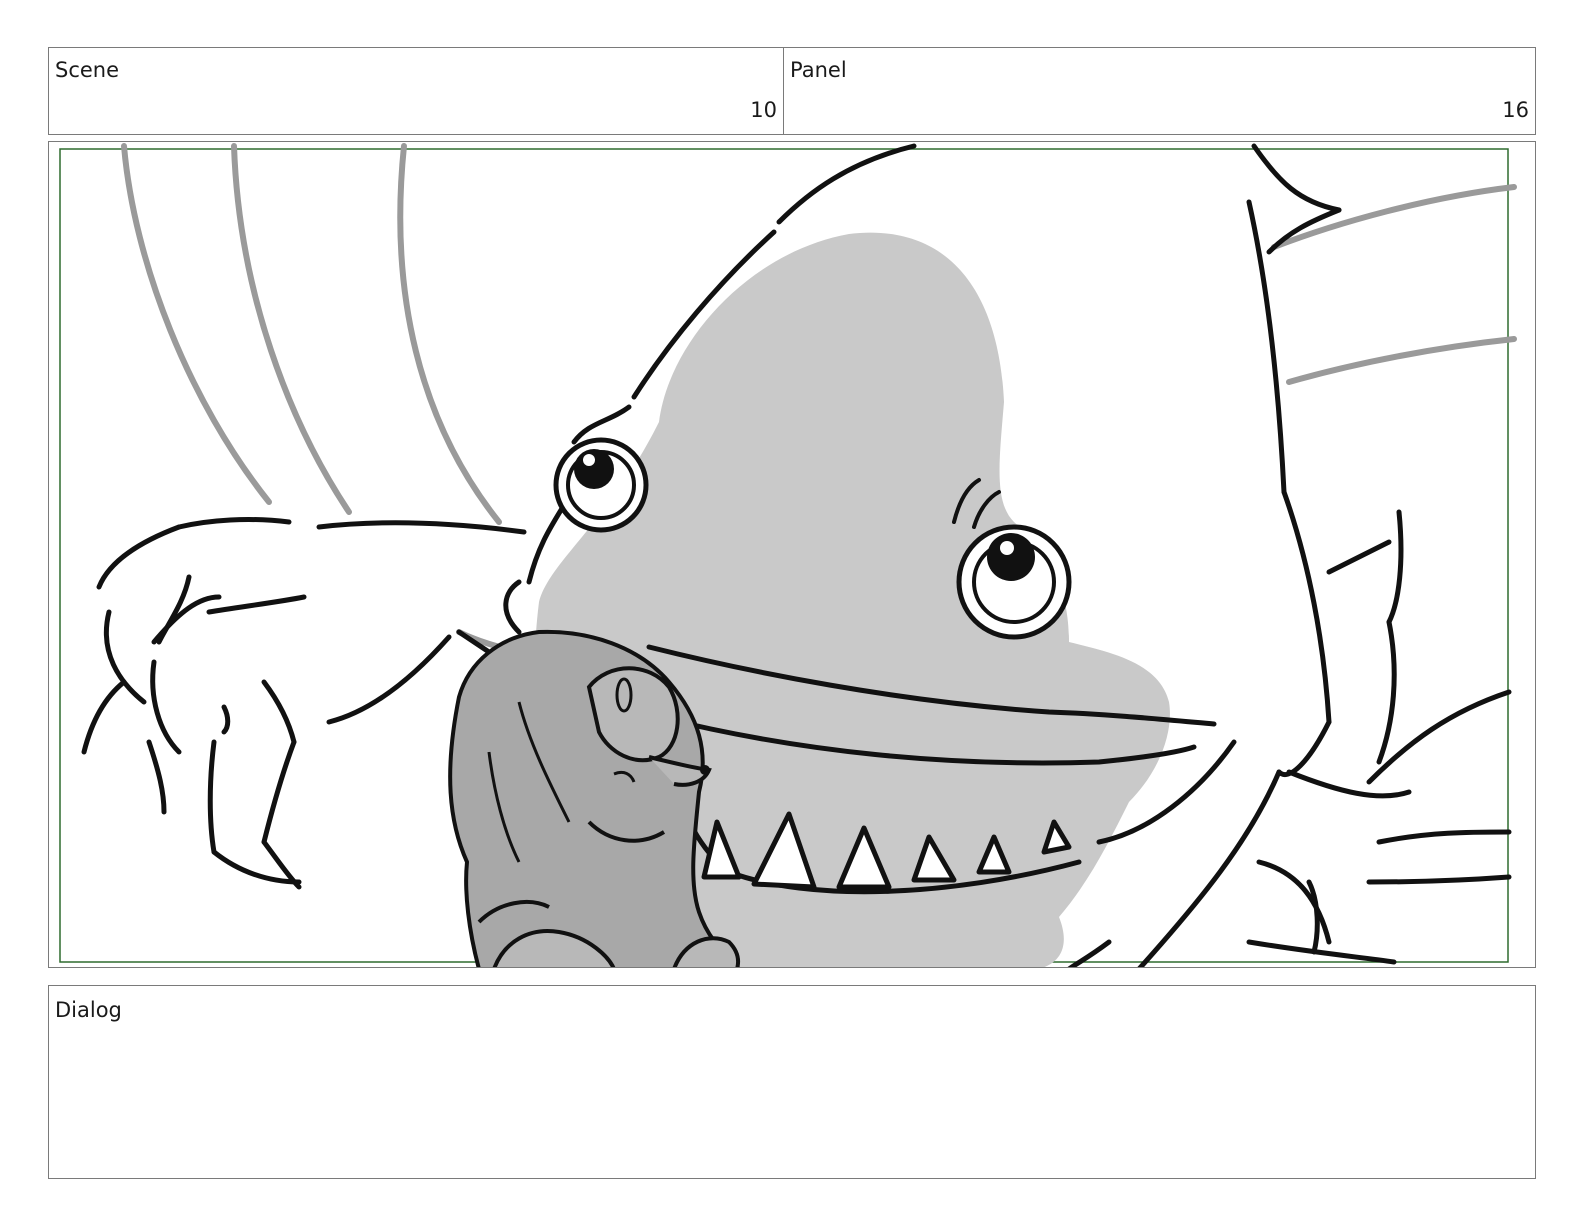 The image size is (1584, 1224). What do you see at coordinates (1515, 110) in the screenshot?
I see `panel-number: 16` at bounding box center [1515, 110].